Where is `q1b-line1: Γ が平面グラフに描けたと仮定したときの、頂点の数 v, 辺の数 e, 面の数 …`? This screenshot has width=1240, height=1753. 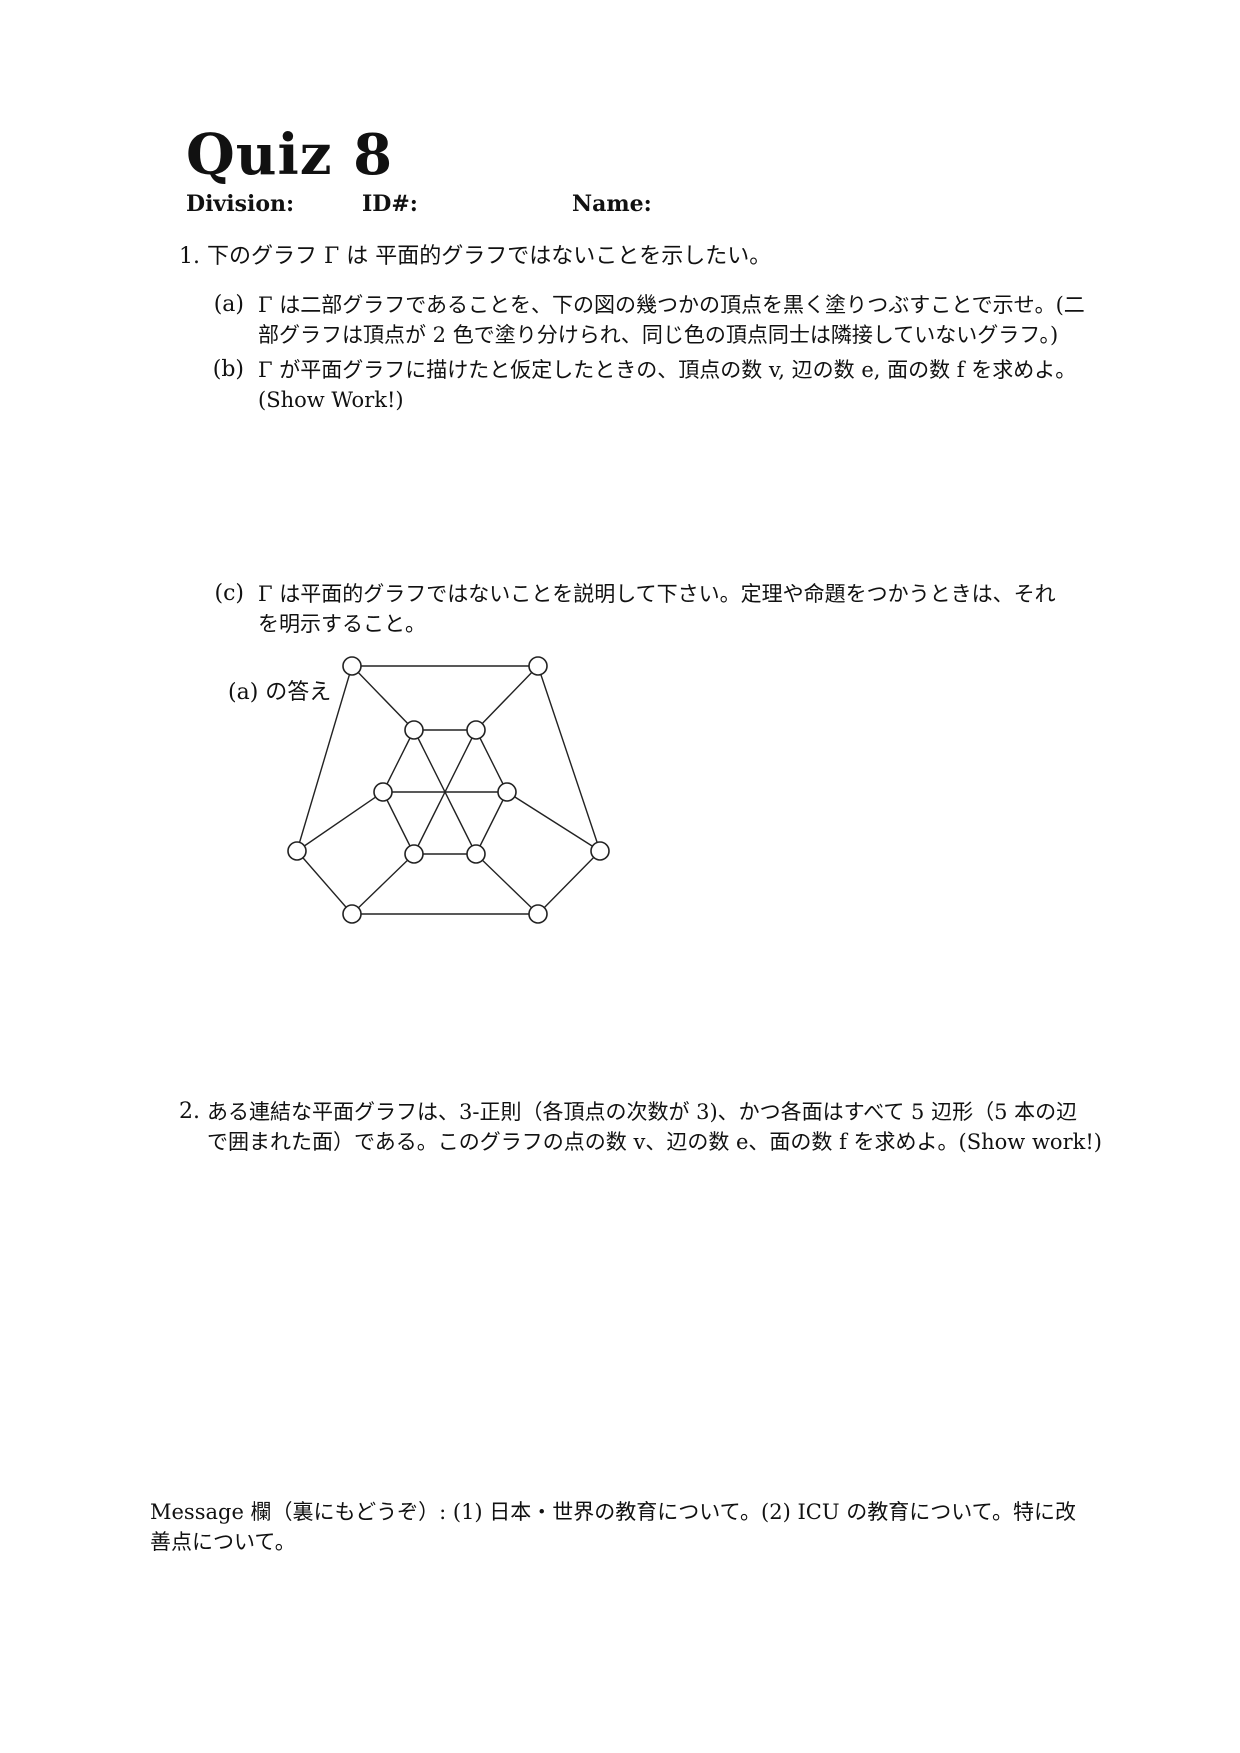 q1b-line1: Γ が平面グラフに描けたと仮定したときの、頂点の数 v, 辺の数 e, 面の数 … is located at coordinates (667, 370).